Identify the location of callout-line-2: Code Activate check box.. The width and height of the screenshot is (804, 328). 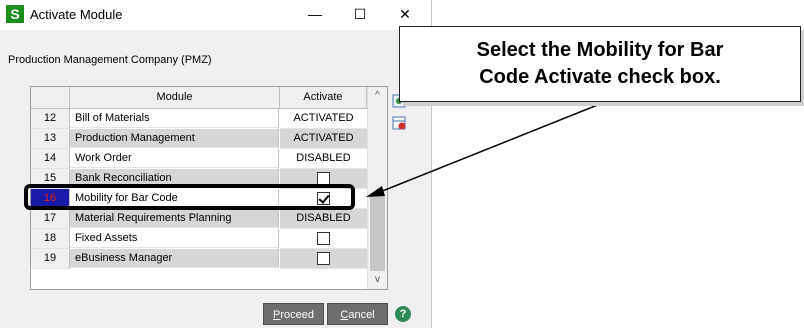
(600, 77).